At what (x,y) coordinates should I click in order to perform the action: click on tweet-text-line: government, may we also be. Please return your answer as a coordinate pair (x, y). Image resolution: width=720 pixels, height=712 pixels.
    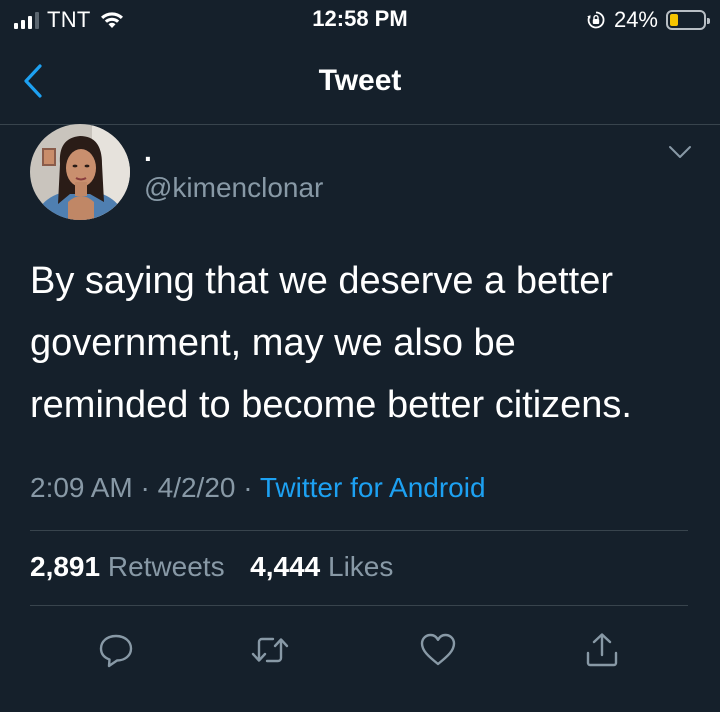
    Looking at the image, I should click on (273, 343).